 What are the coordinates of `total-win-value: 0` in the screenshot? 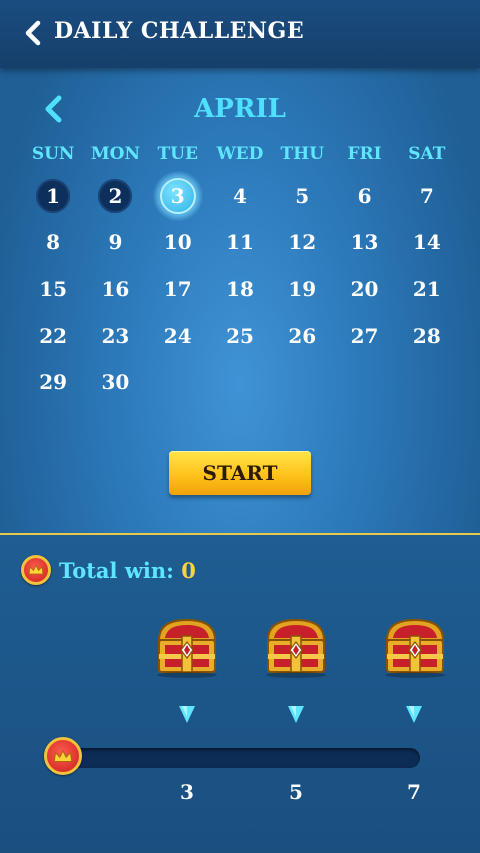 It's located at (188, 570).